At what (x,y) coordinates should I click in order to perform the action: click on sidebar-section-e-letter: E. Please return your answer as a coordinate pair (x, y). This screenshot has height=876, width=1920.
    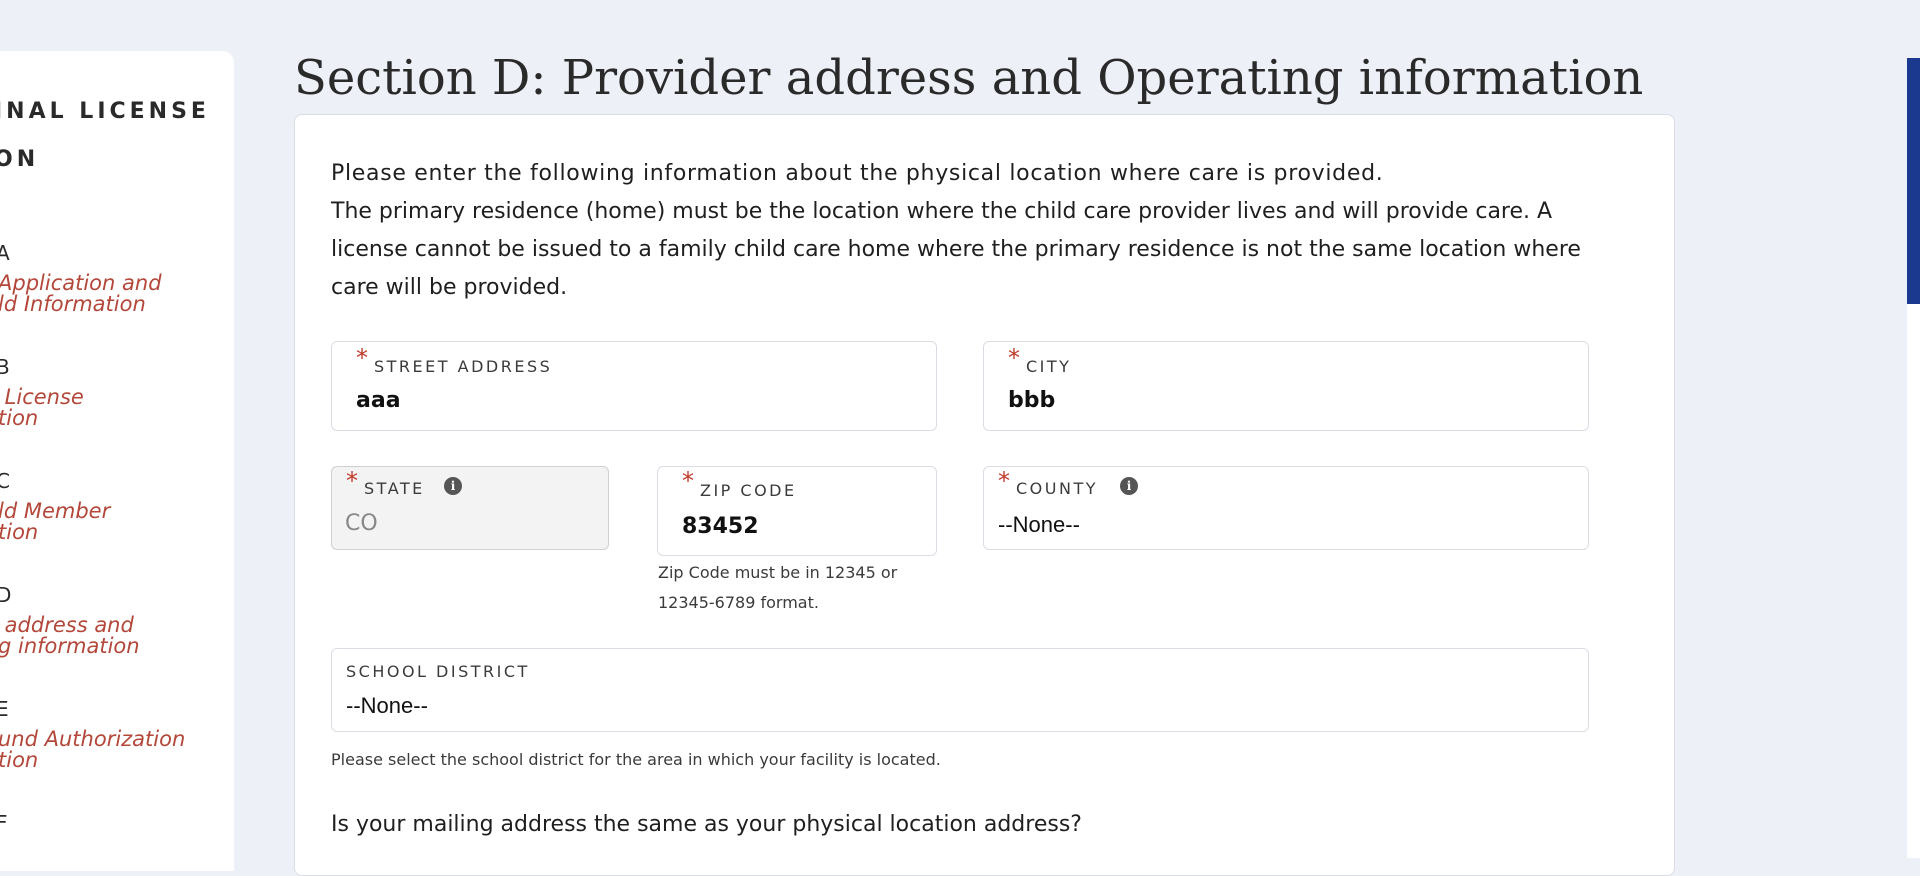
    Looking at the image, I should click on (4, 709).